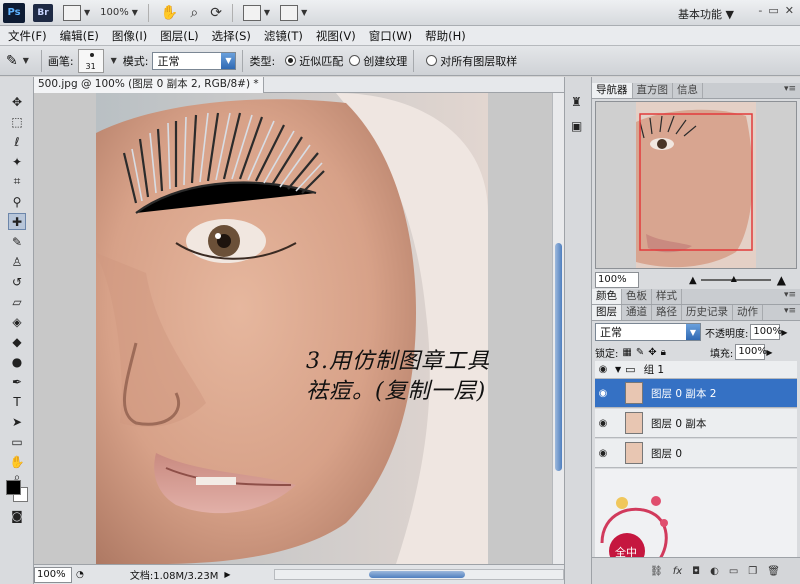 The height and width of the screenshot is (584, 800). What do you see at coordinates (17, 161) in the screenshot?
I see `magic-wand-tool-icon: ✦` at bounding box center [17, 161].